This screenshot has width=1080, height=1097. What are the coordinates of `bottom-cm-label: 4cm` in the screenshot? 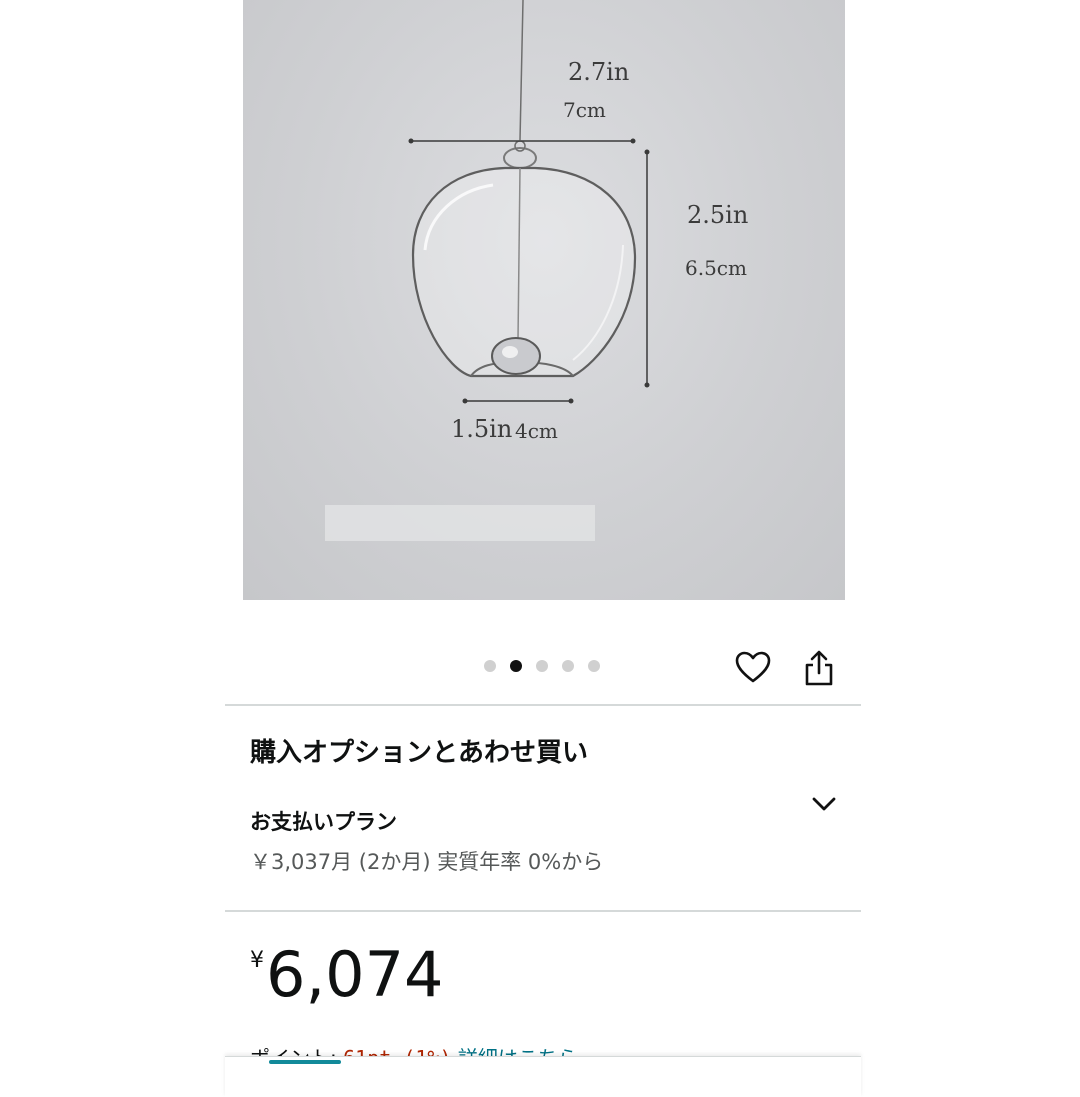 It's located at (536, 431).